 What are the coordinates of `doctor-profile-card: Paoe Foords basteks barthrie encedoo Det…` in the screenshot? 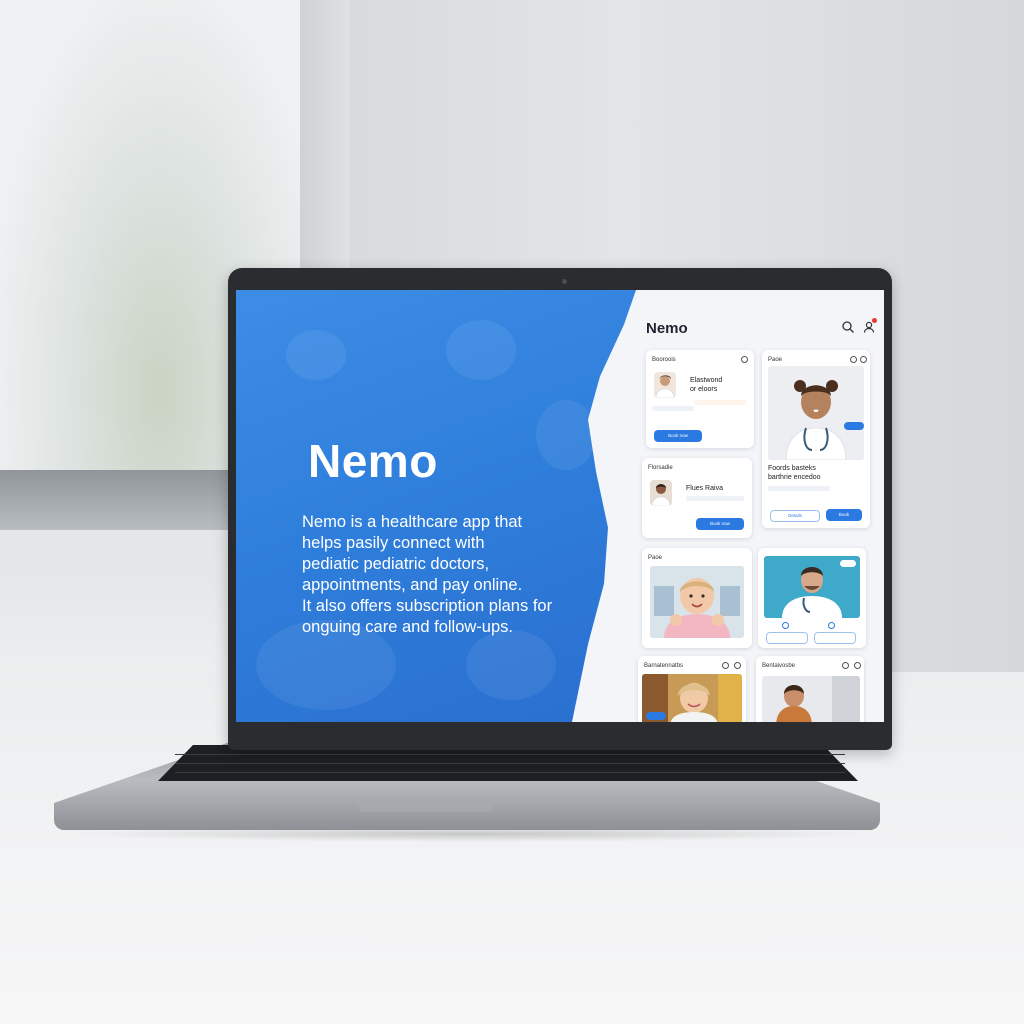 It's located at (816, 439).